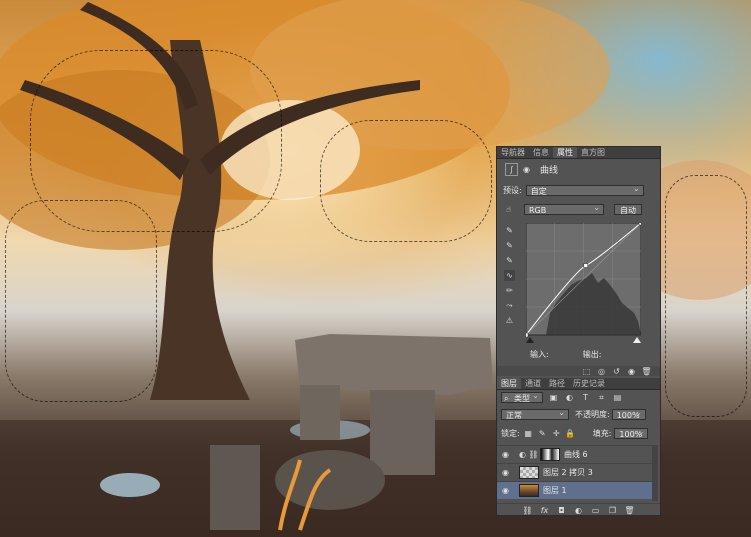 This screenshot has height=537, width=751. Describe the element at coordinates (628, 209) in the screenshot. I see `auto-button: 自动` at that location.